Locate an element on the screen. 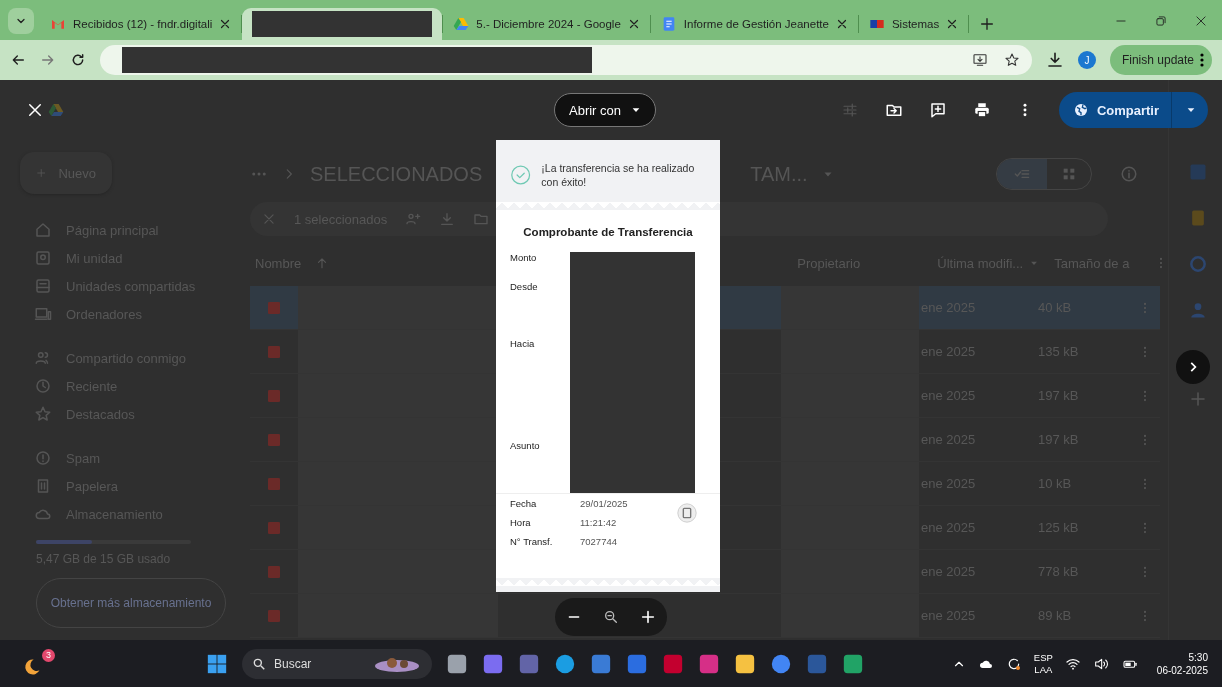  field-value: 29/01/2025 is located at coordinates (604, 503).